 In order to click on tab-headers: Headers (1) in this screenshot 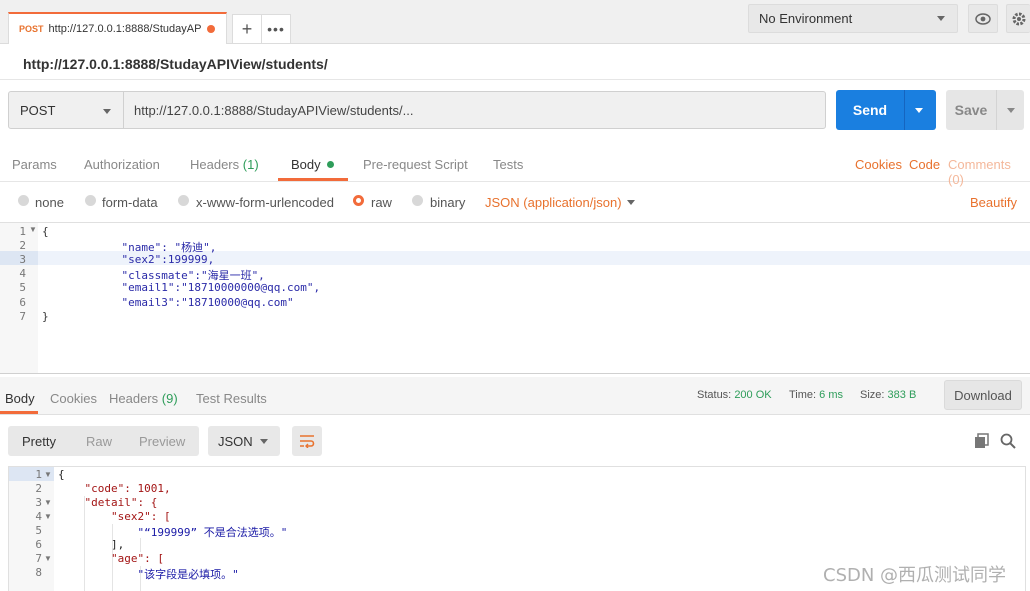, I will do `click(224, 164)`.